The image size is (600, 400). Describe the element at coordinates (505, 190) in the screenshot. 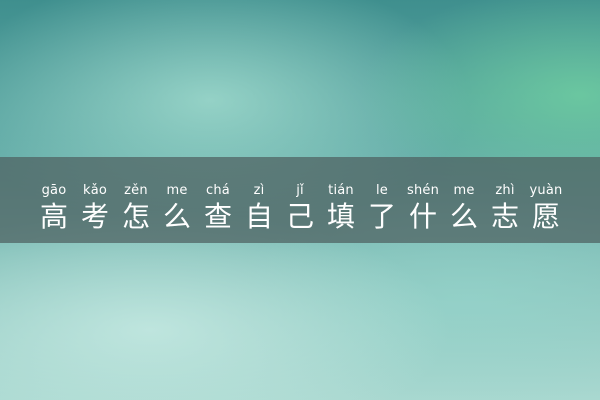

I see `pinyin-label: zhì` at that location.